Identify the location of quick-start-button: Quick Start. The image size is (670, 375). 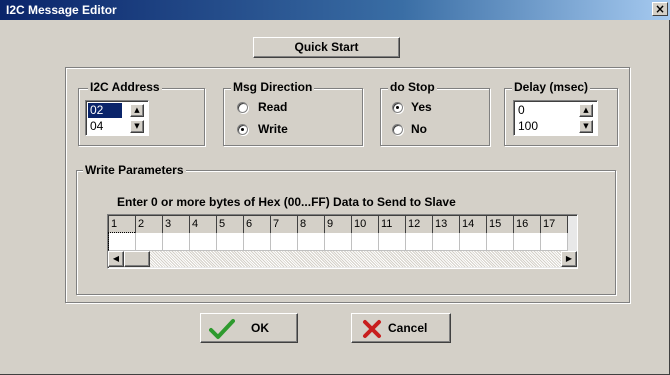
(326, 47).